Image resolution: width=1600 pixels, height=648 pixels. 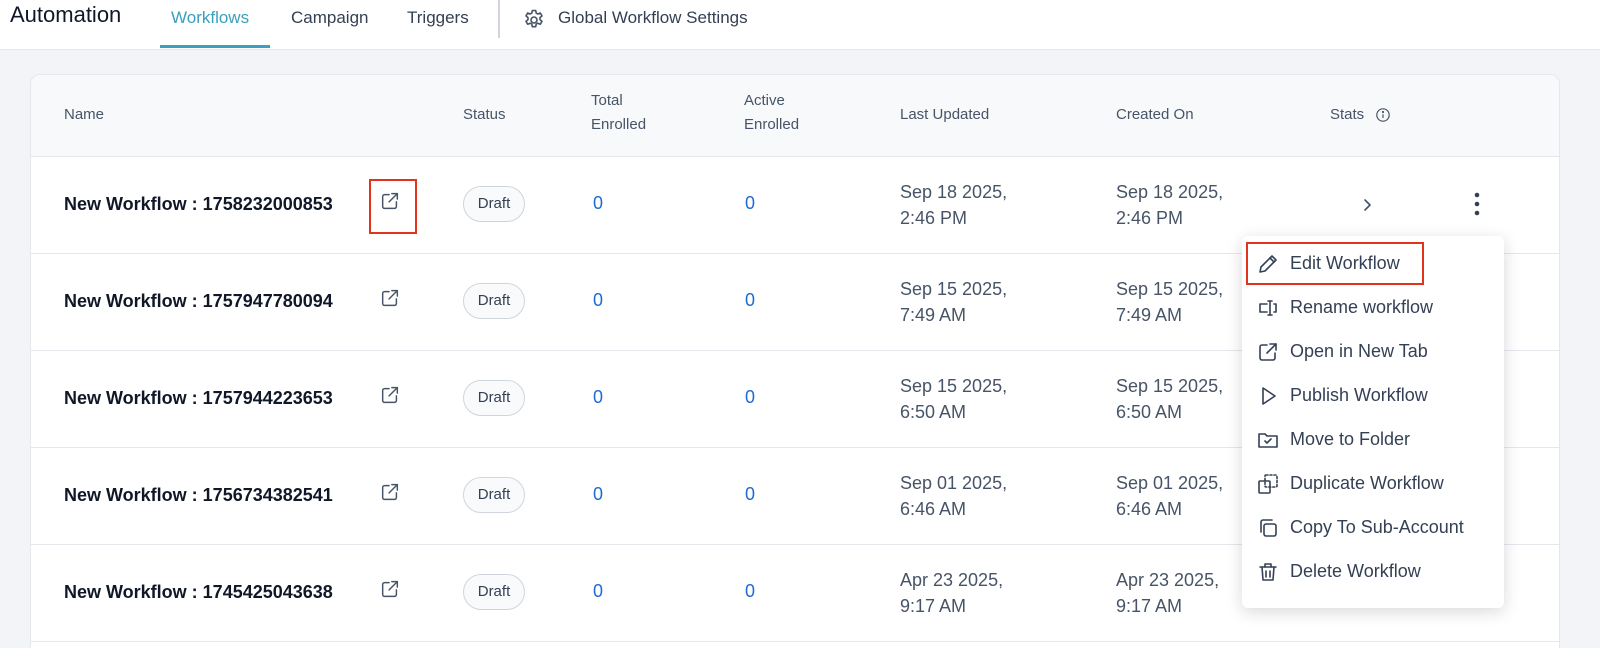 What do you see at coordinates (210, 28) in the screenshot?
I see `tab-workflows: Workflows` at bounding box center [210, 28].